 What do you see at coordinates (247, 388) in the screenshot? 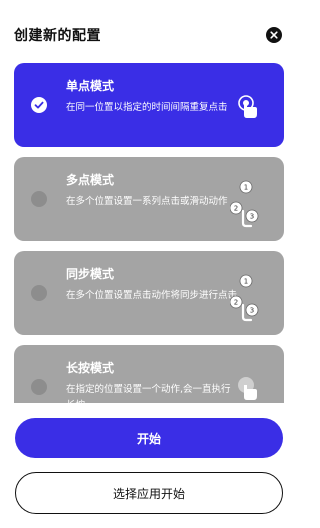
I see `long-press-icon` at bounding box center [247, 388].